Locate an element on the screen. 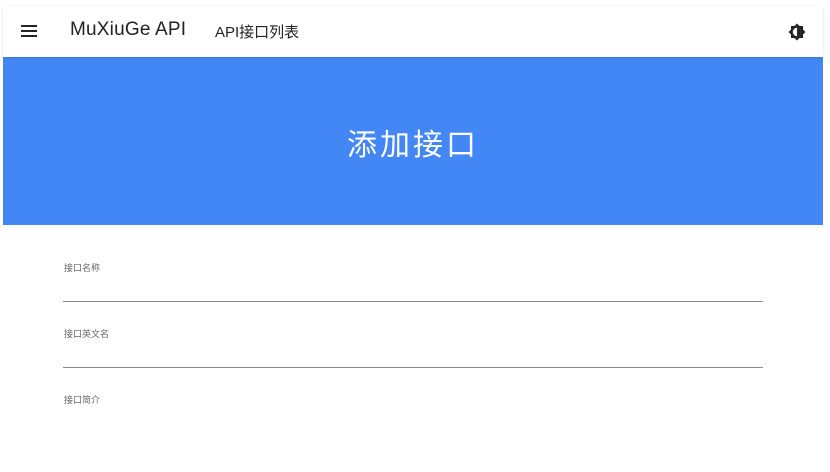 The width and height of the screenshot is (830, 472). api-english-name-input is located at coordinates (413, 354).